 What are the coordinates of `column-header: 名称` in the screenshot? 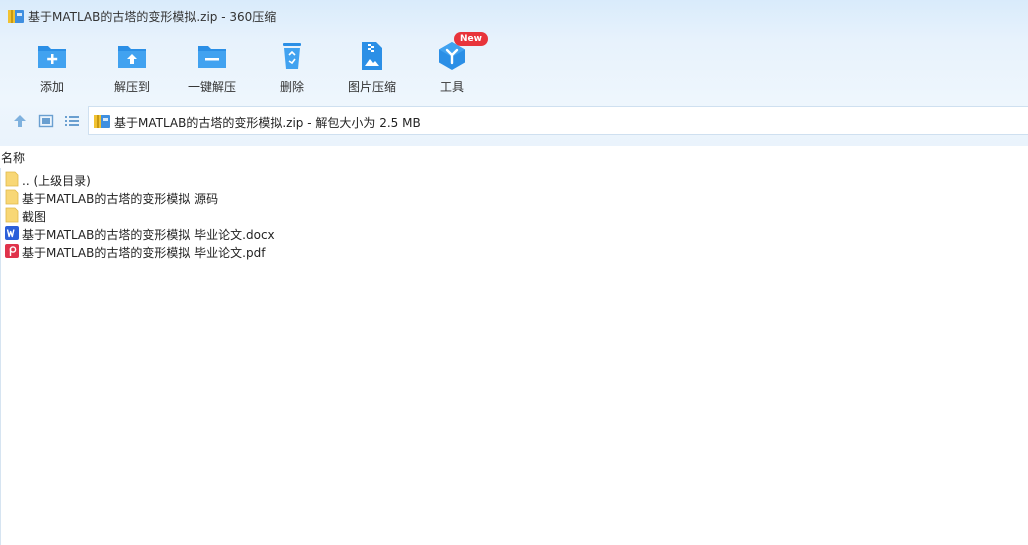 It's located at (514, 157).